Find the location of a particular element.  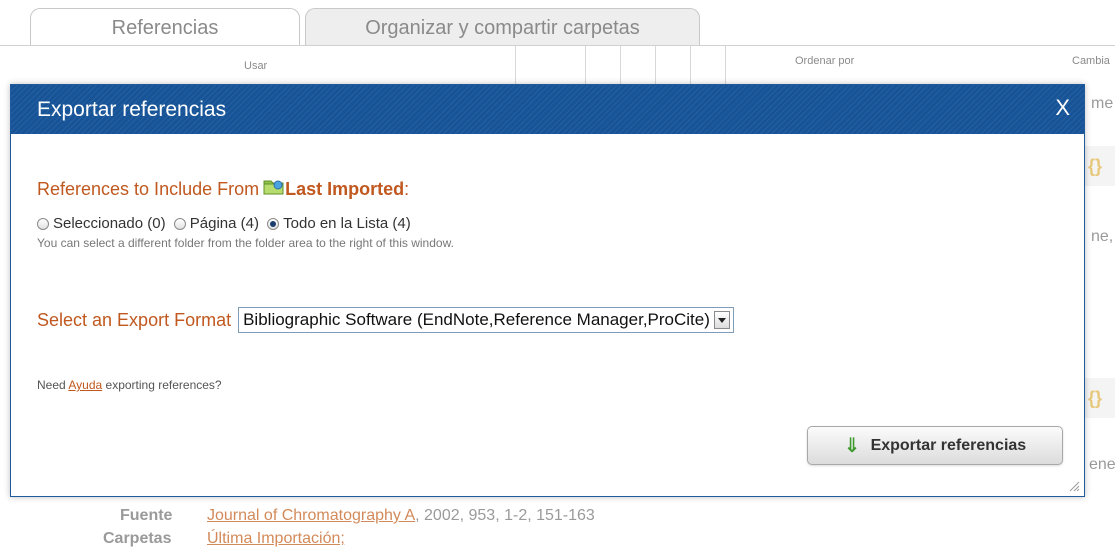

radio-pagina: Página (4) is located at coordinates (216, 223).